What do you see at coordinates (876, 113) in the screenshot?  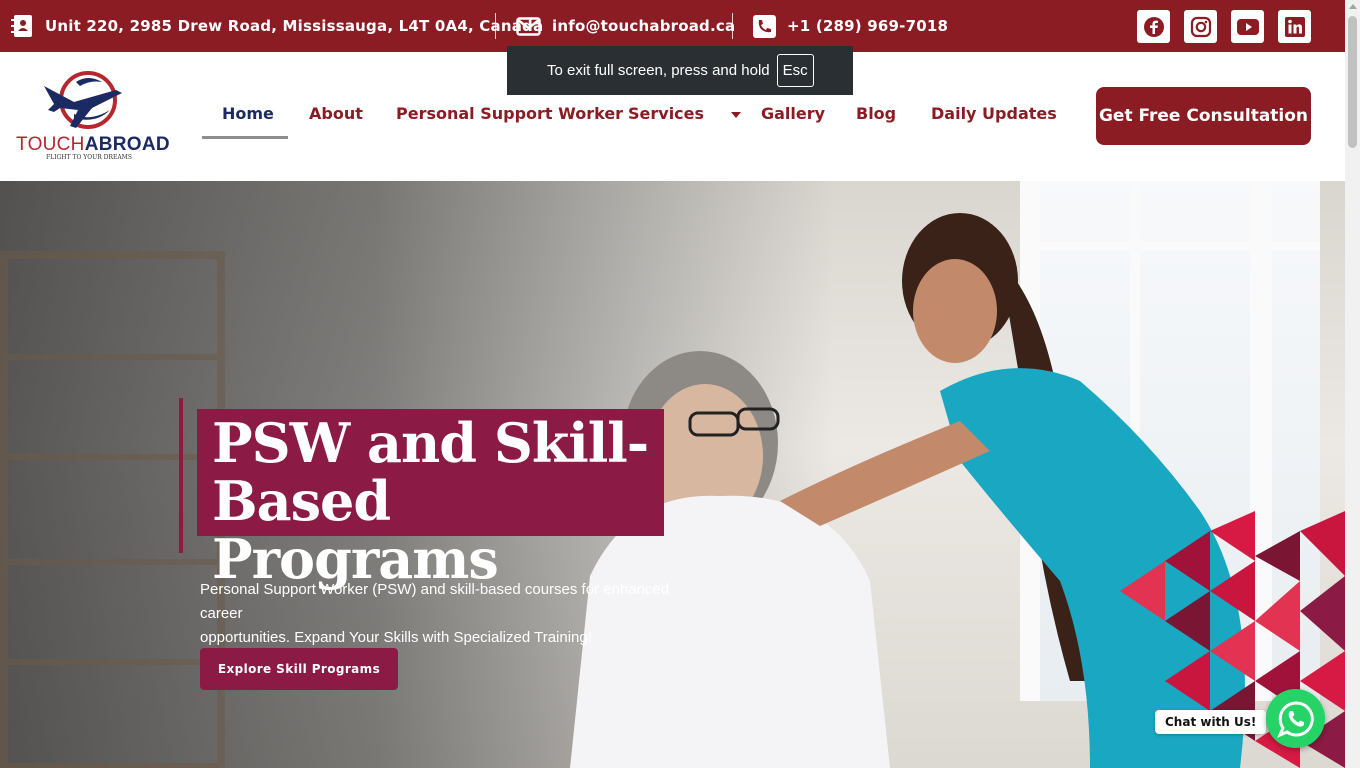 I see `nav-blog: Blog` at bounding box center [876, 113].